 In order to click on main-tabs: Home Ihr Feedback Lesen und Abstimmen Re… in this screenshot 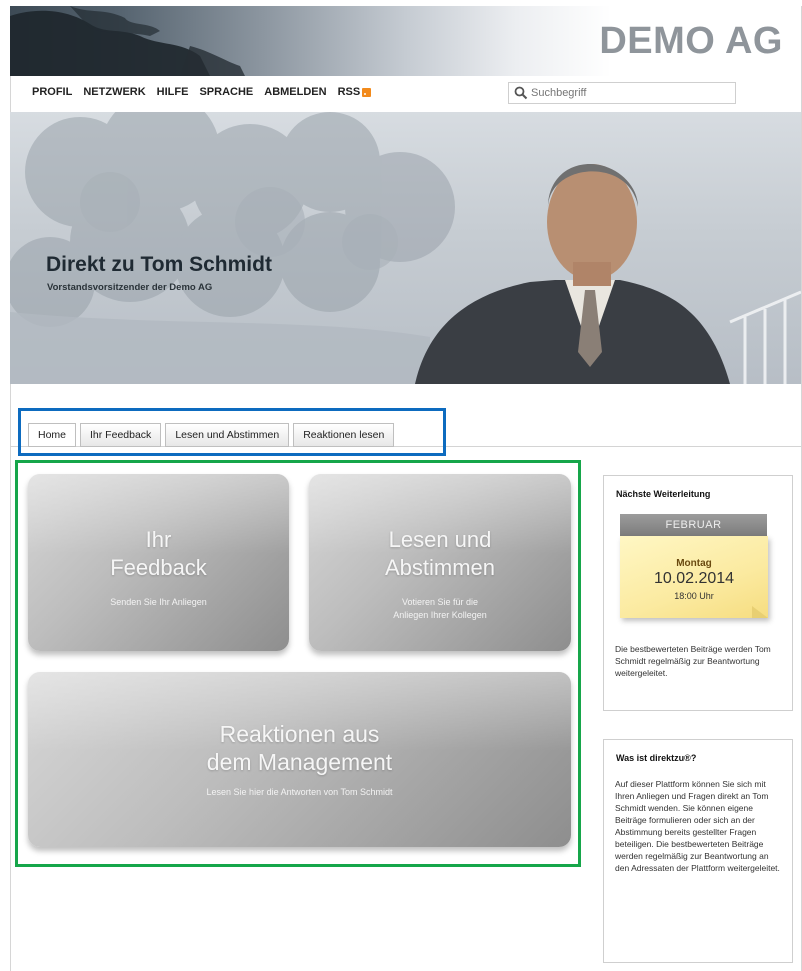, I will do `click(211, 435)`.